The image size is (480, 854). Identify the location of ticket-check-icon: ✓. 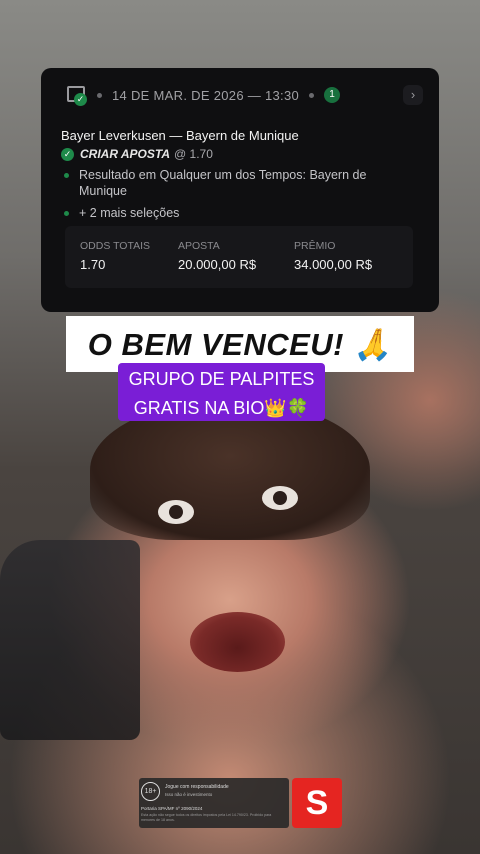
(77, 96).